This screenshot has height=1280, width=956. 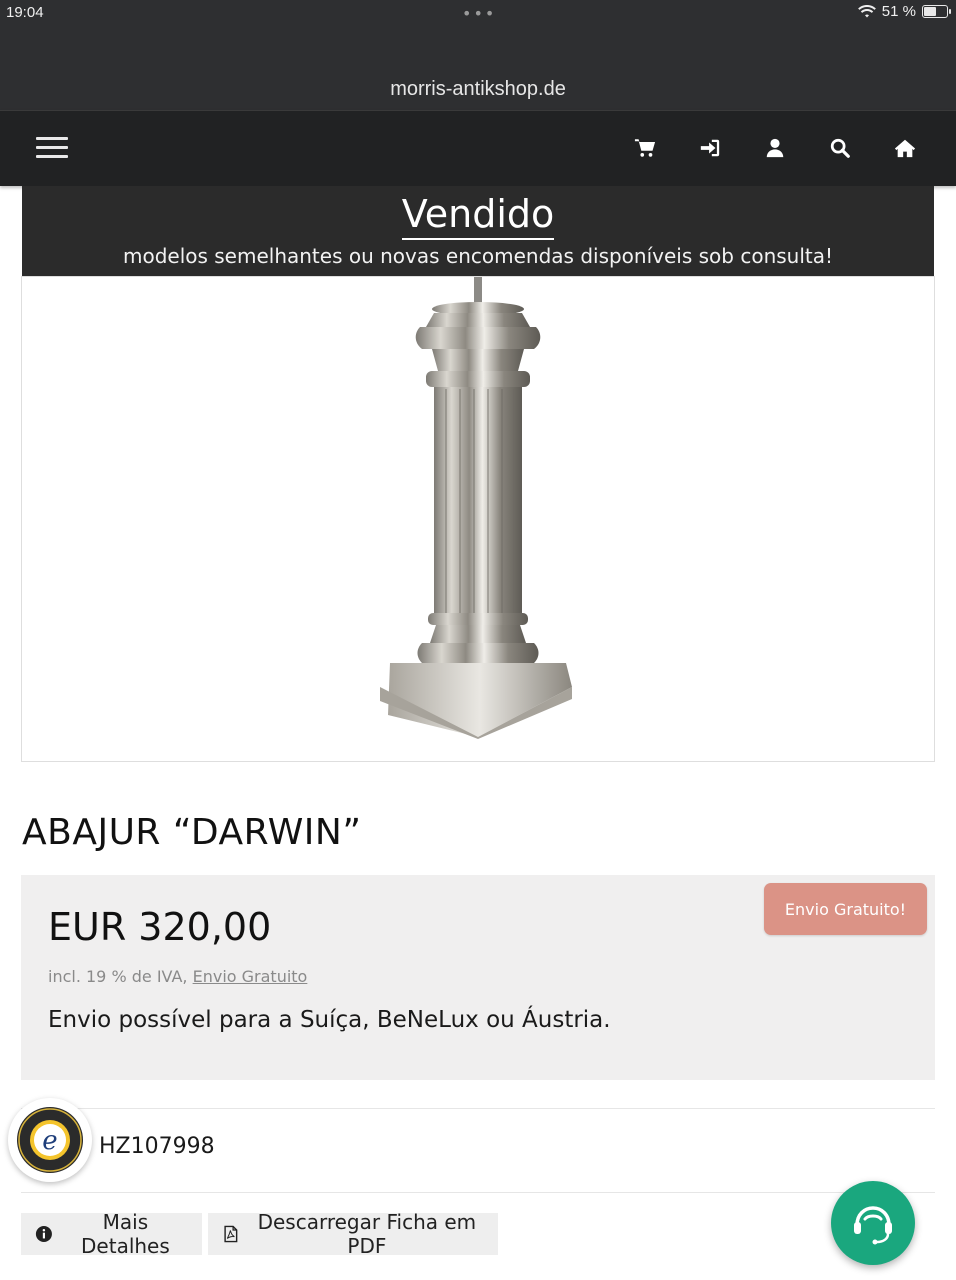 What do you see at coordinates (157, 1146) in the screenshot?
I see `product-sku: HZ107998` at bounding box center [157, 1146].